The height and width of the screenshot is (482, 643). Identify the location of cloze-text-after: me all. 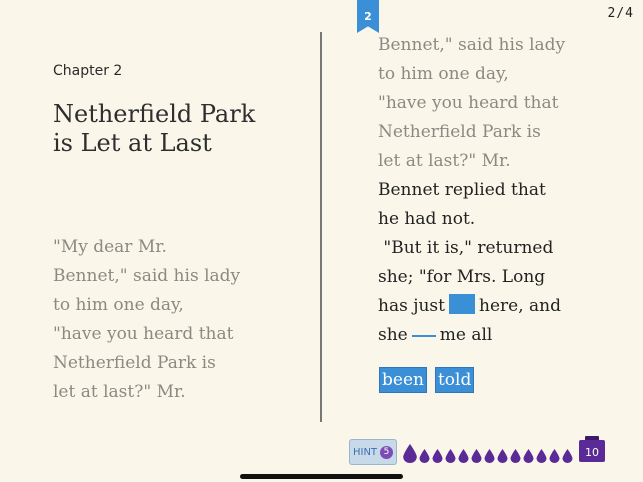
(466, 335).